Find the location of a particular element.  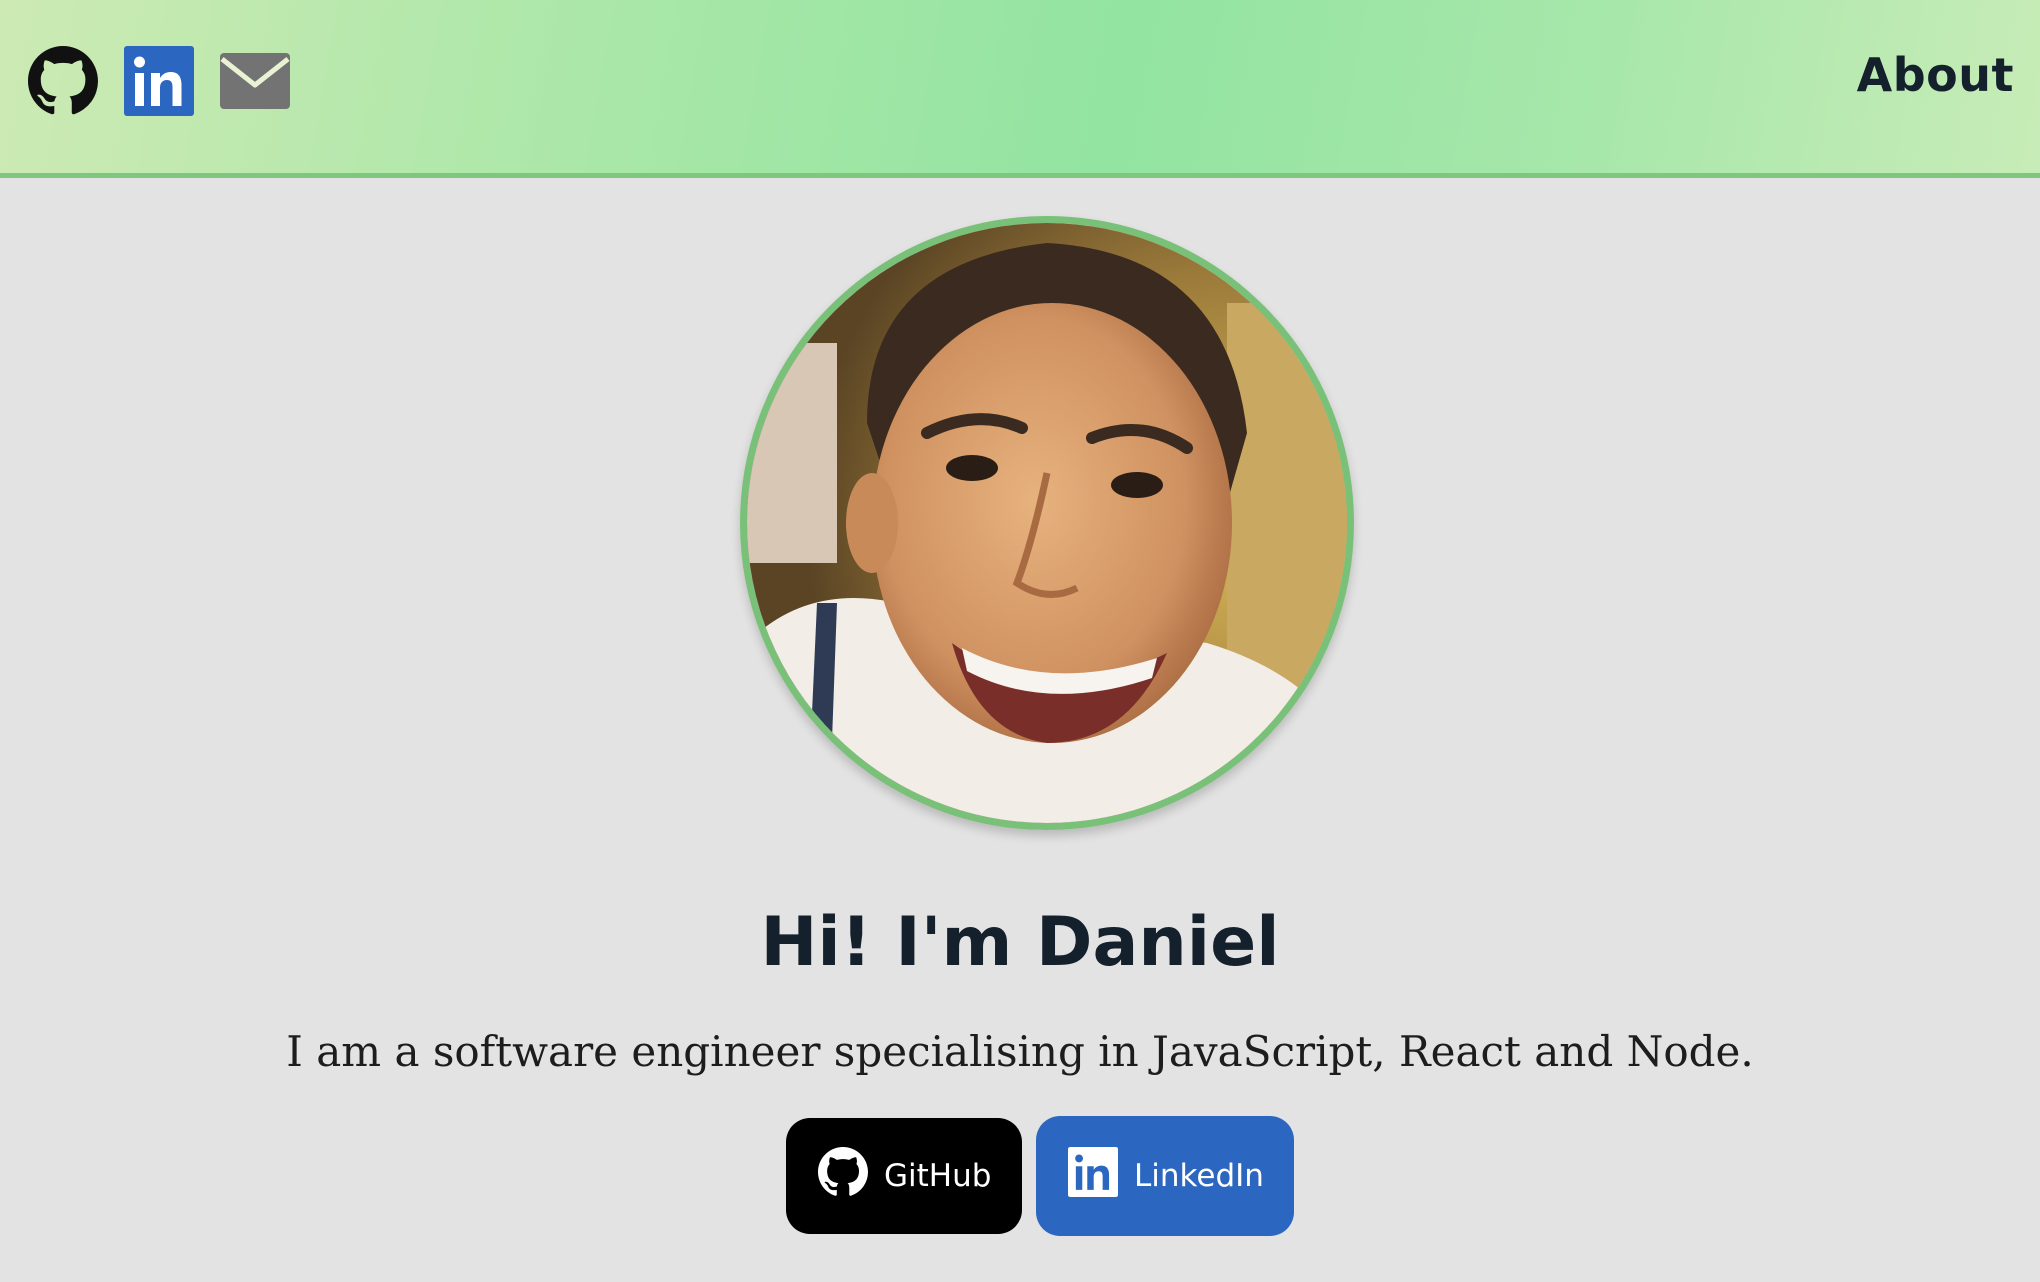

profile-photo is located at coordinates (1047, 523).